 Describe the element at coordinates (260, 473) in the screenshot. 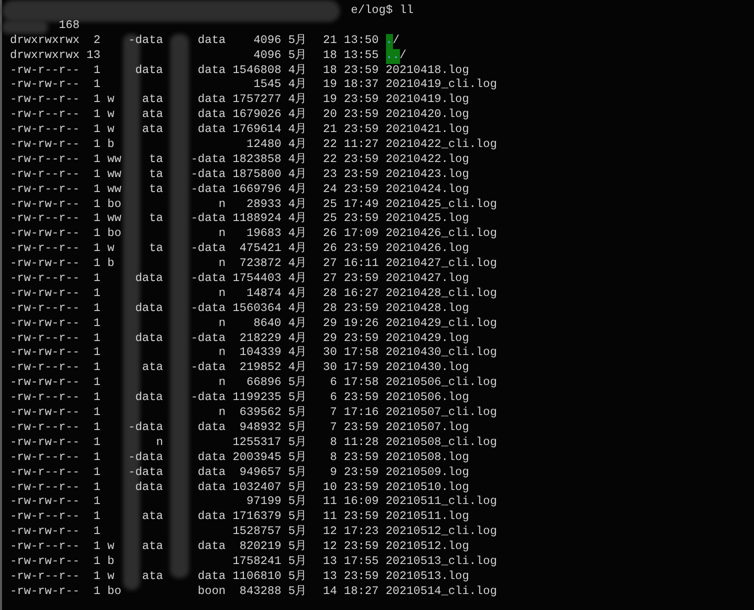

I see `file-size: 949657` at that location.